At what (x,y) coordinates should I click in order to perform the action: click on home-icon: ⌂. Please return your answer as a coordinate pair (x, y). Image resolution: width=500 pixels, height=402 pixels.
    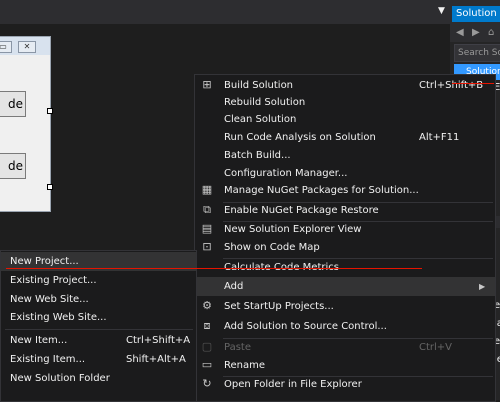
    Looking at the image, I should click on (491, 32).